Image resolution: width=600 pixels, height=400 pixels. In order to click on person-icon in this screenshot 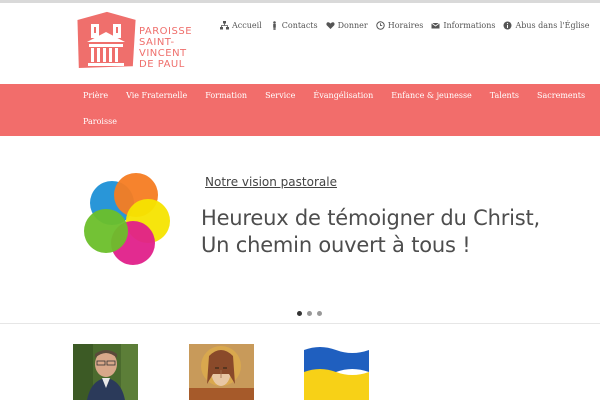, I will do `click(274, 25)`.